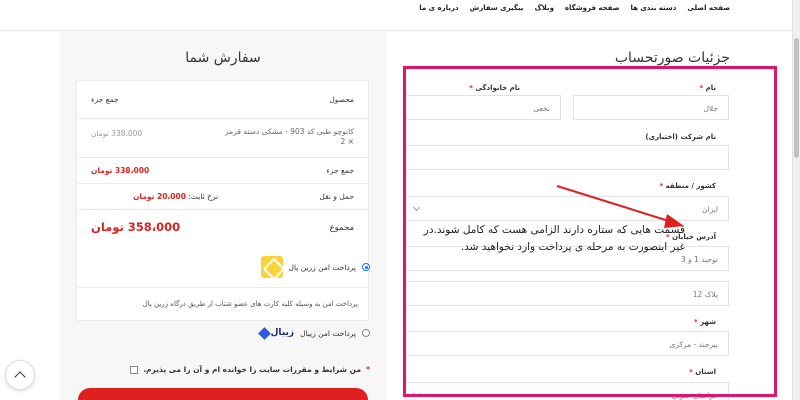 The height and width of the screenshot is (400, 800). What do you see at coordinates (614, 204) in the screenshot?
I see `annotation-arrow-line` at bounding box center [614, 204].